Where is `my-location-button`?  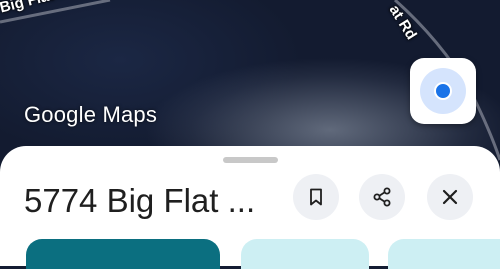
my-location-button is located at coordinates (443, 91).